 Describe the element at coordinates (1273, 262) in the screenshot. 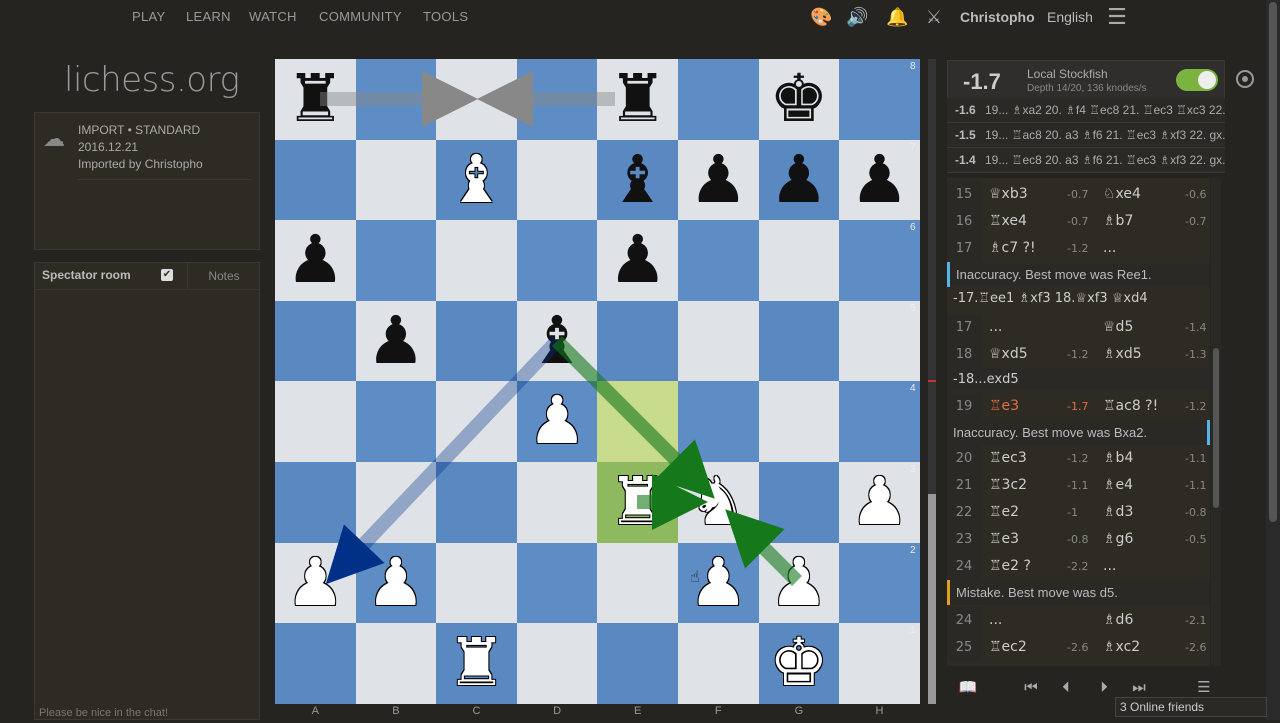

I see `page-scroll-thumb` at that location.